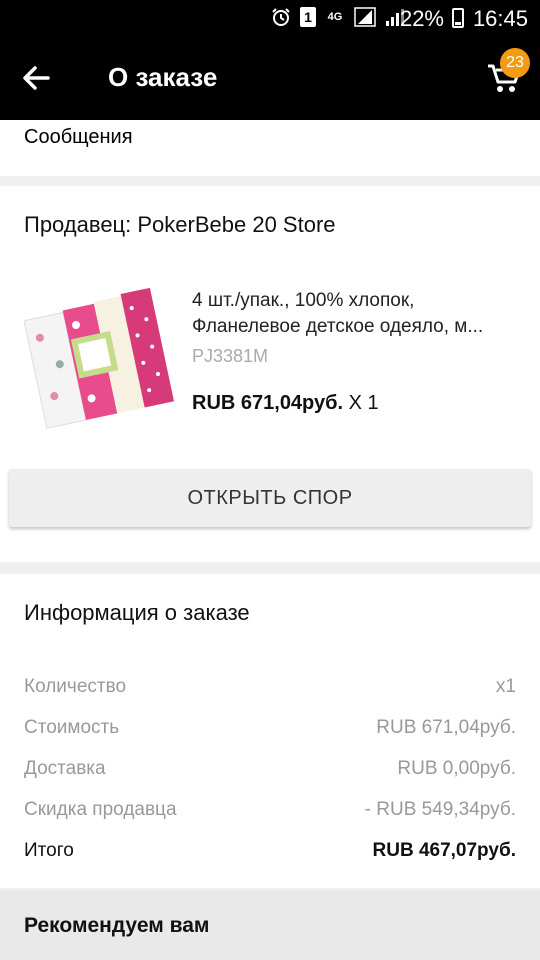 The image size is (540, 960). Describe the element at coordinates (361, 403) in the screenshot. I see `product-quantity: X 1` at that location.